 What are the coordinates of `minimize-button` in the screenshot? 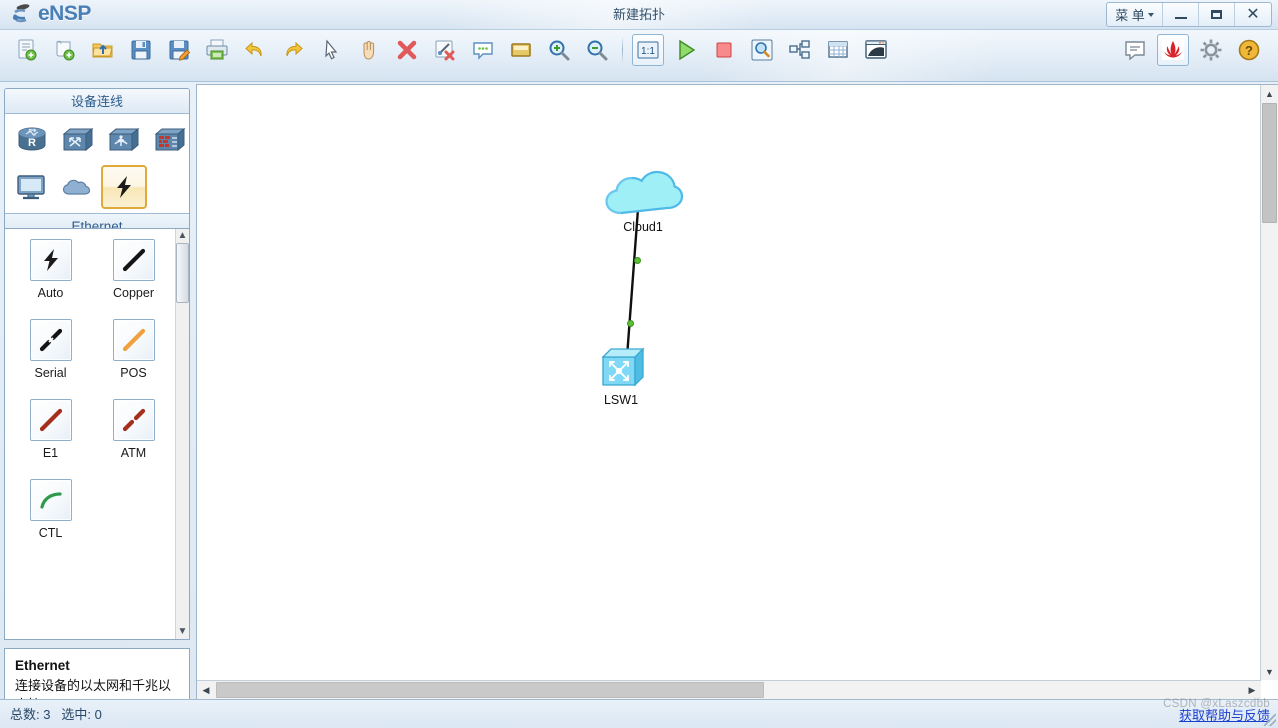 It's located at (1181, 14).